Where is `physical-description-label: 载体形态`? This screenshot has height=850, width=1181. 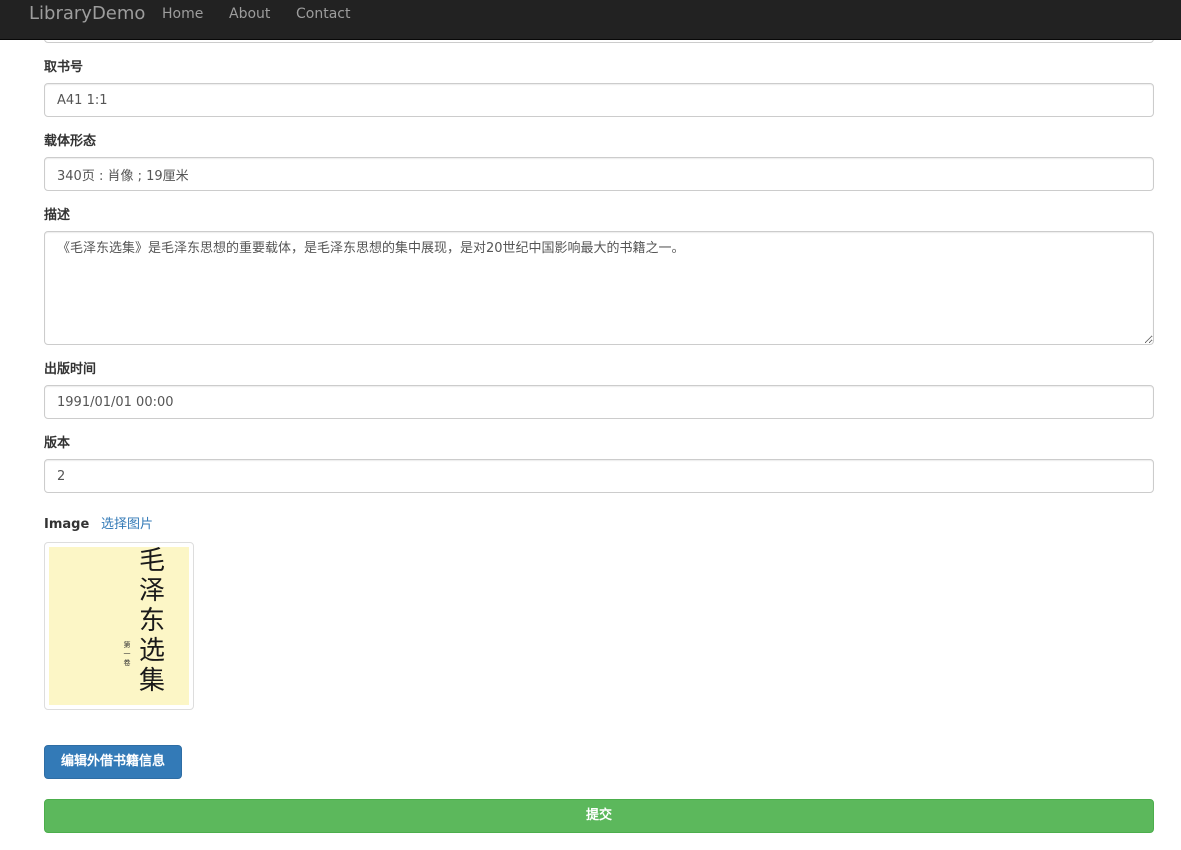
physical-description-label: 载体形态 is located at coordinates (70, 141).